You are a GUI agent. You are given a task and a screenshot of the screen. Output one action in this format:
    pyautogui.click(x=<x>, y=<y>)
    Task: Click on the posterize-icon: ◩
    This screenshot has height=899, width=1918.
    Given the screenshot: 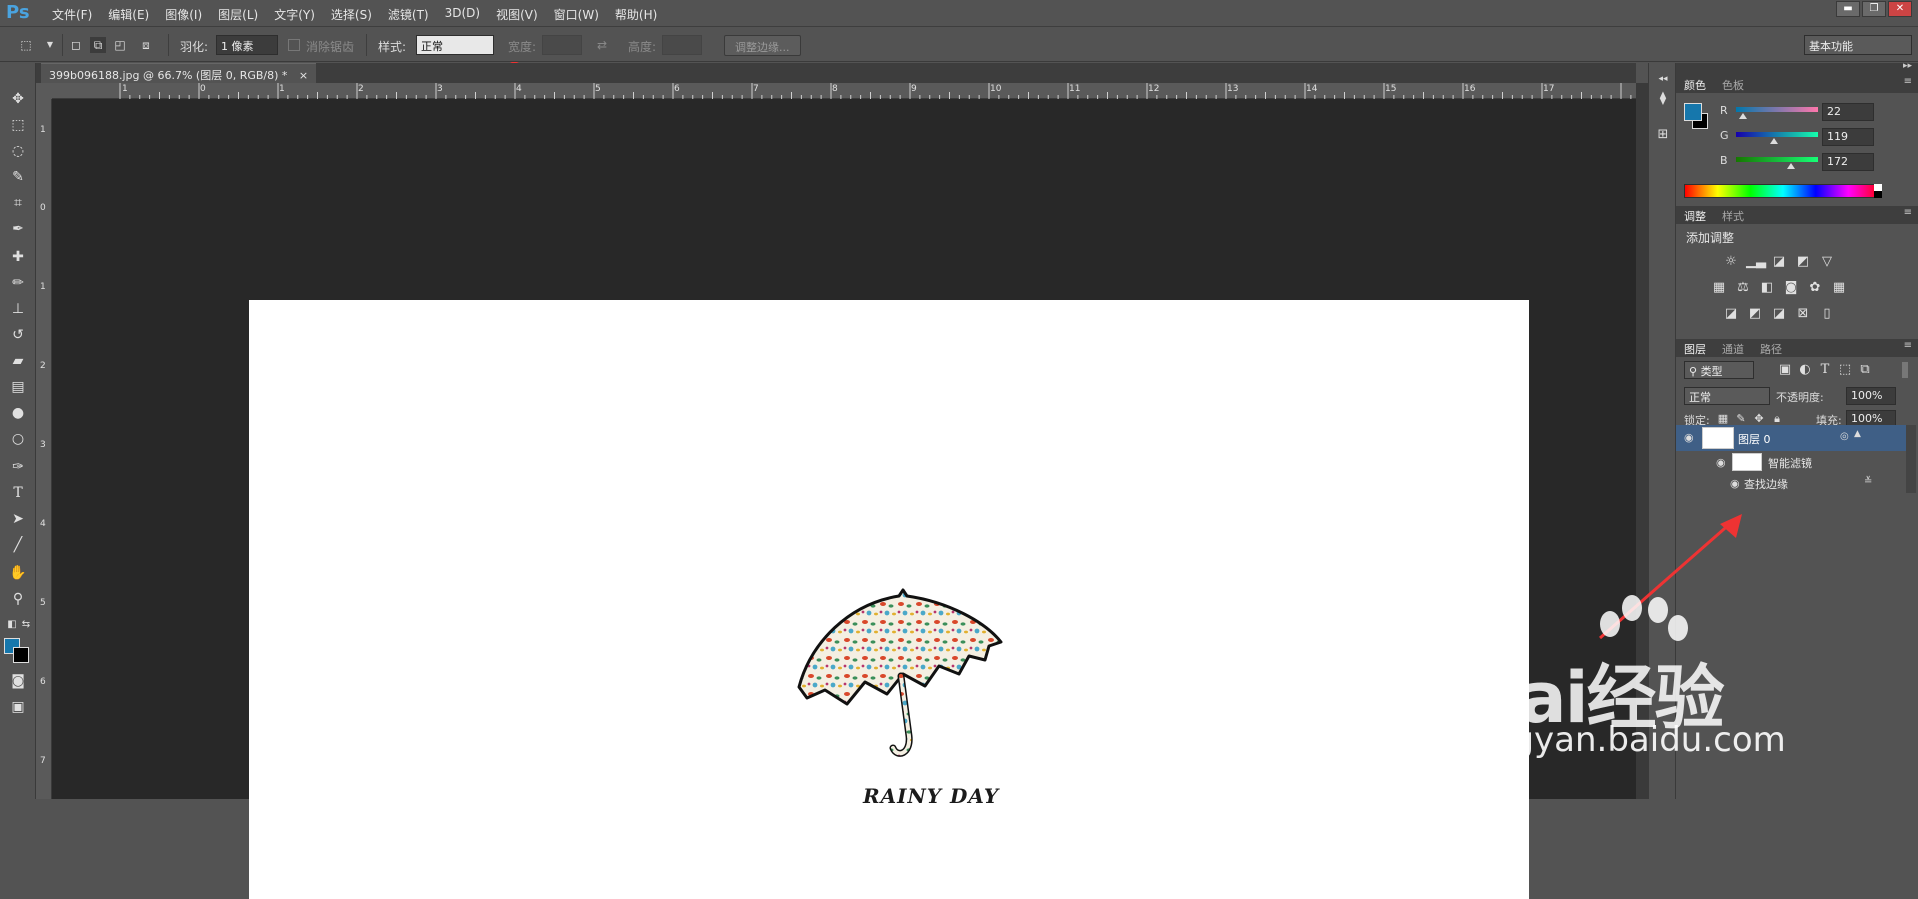 What is the action you would take?
    pyautogui.click(x=1755, y=314)
    